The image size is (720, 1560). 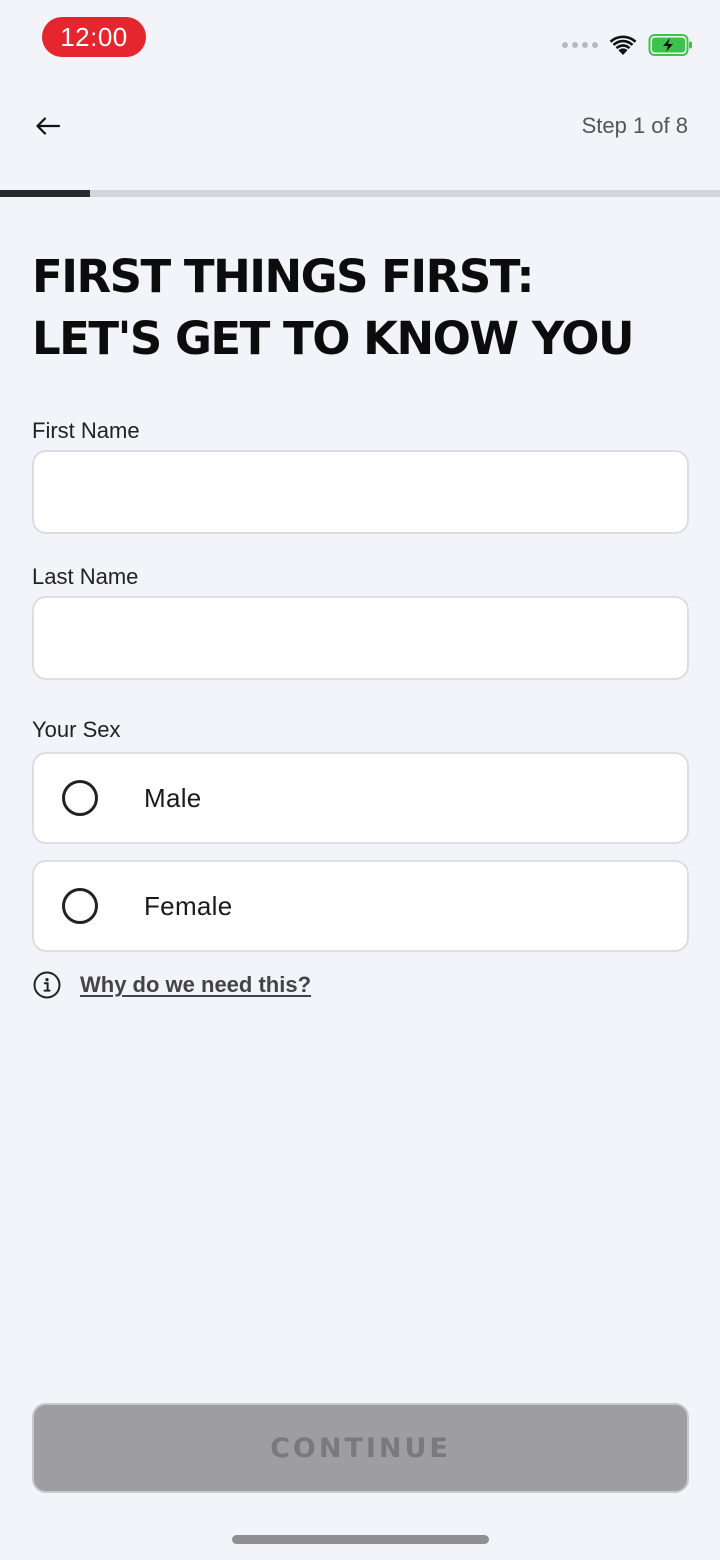 What do you see at coordinates (76, 729) in the screenshot?
I see `sex-label: Your Sex` at bounding box center [76, 729].